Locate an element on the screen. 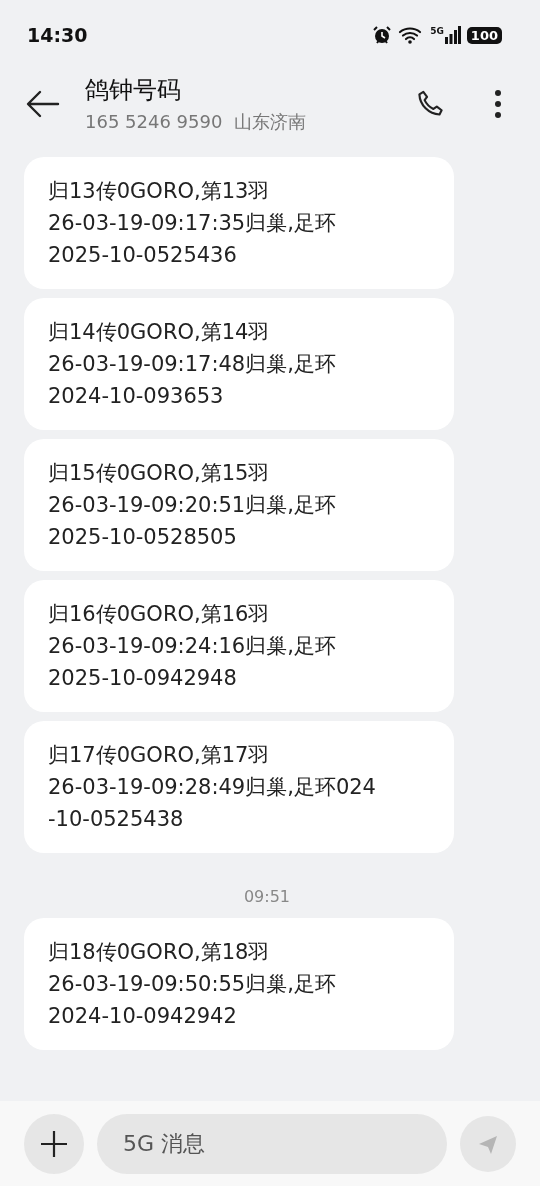 The image size is (540, 1186). plus-icon is located at coordinates (54, 1143).